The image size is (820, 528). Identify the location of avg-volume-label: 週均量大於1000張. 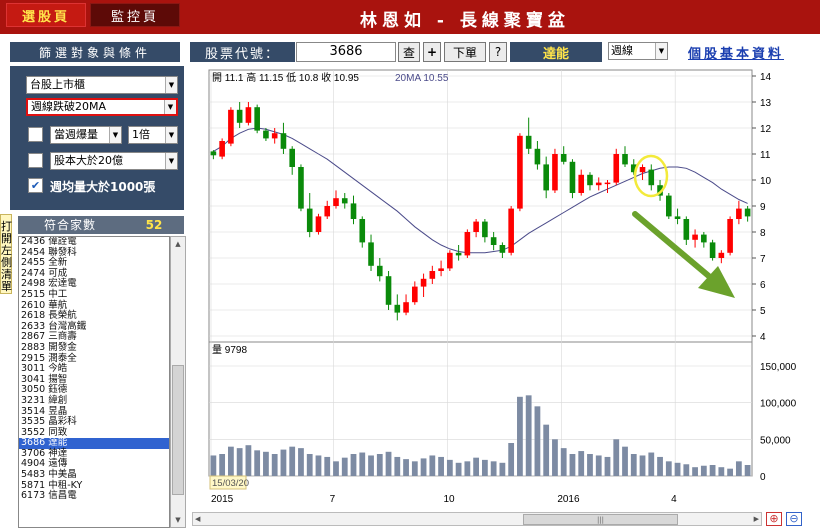
(103, 187).